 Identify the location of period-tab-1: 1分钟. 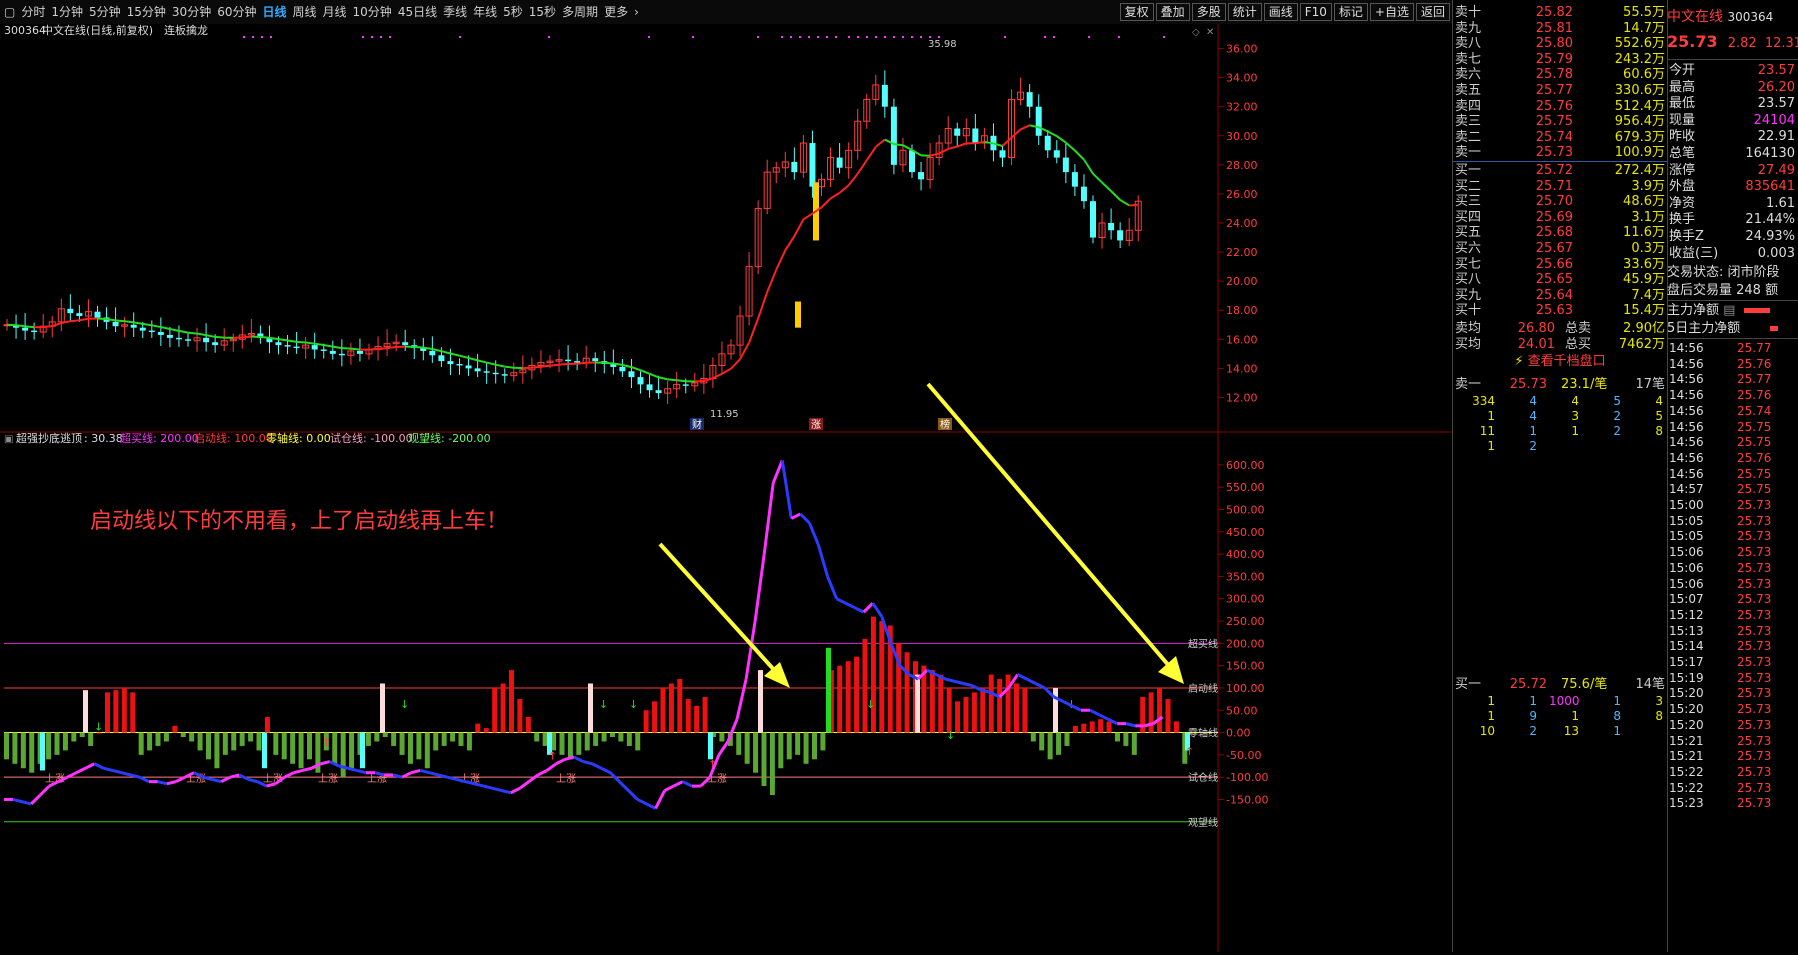
(67, 12).